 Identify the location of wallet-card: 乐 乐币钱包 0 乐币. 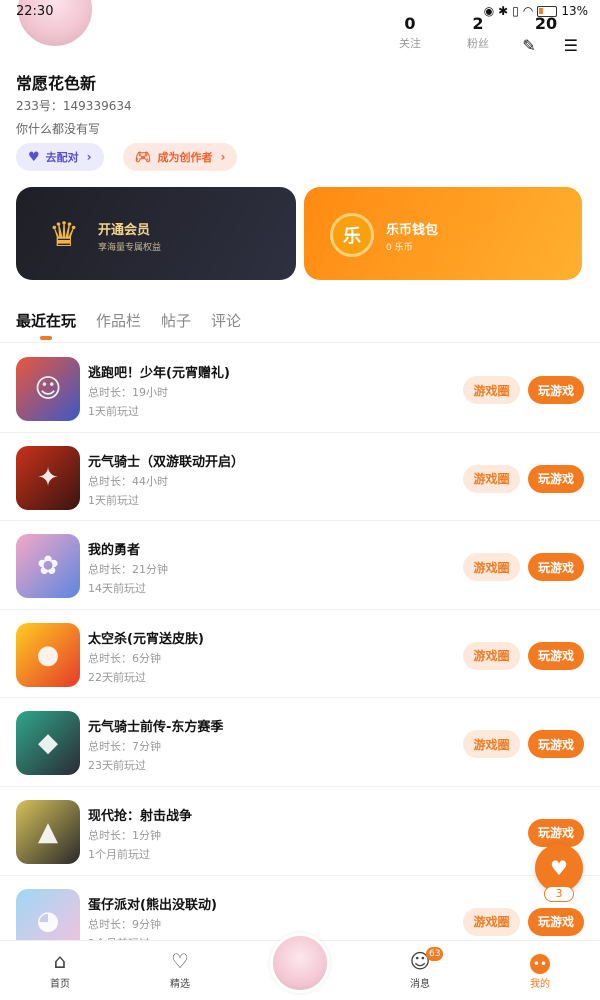
(443, 233).